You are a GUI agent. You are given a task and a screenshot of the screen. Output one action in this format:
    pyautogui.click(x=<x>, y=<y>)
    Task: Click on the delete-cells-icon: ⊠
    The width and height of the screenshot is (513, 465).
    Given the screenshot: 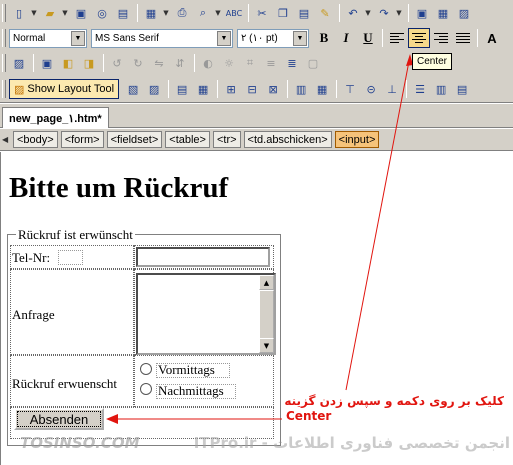 What is the action you would take?
    pyautogui.click(x=273, y=89)
    